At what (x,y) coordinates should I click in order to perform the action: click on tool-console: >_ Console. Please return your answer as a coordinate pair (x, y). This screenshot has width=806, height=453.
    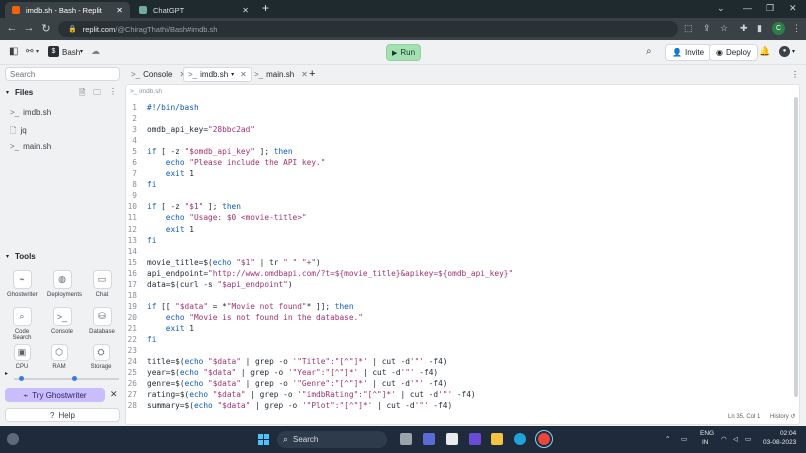
    Looking at the image, I should click on (62, 321).